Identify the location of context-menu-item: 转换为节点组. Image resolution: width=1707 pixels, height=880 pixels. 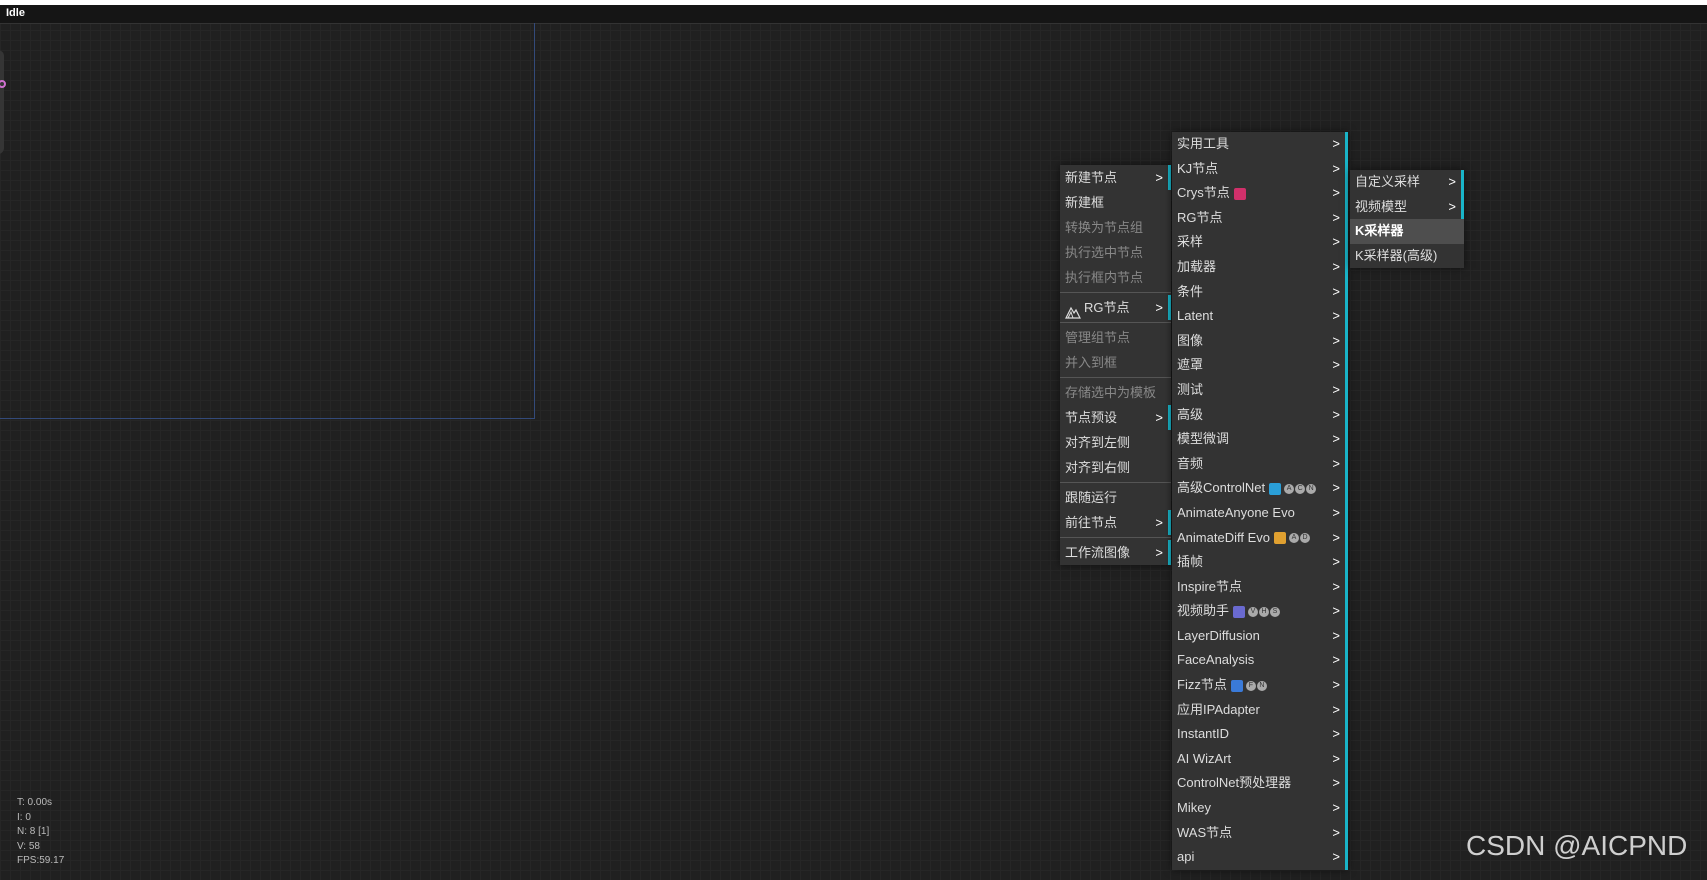
(1115, 227).